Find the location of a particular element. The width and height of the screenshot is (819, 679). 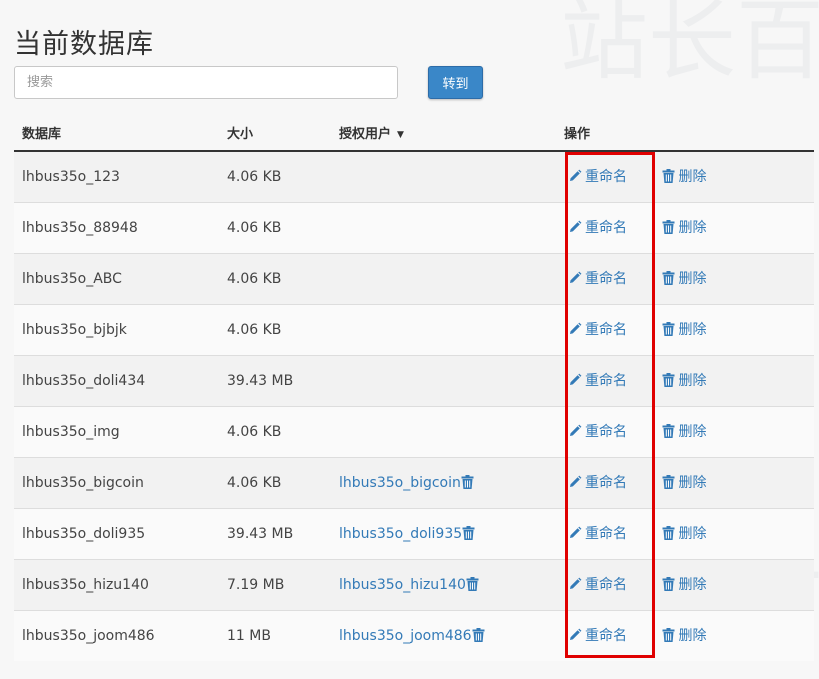

page-title: 当前数据库 is located at coordinates (84, 44).